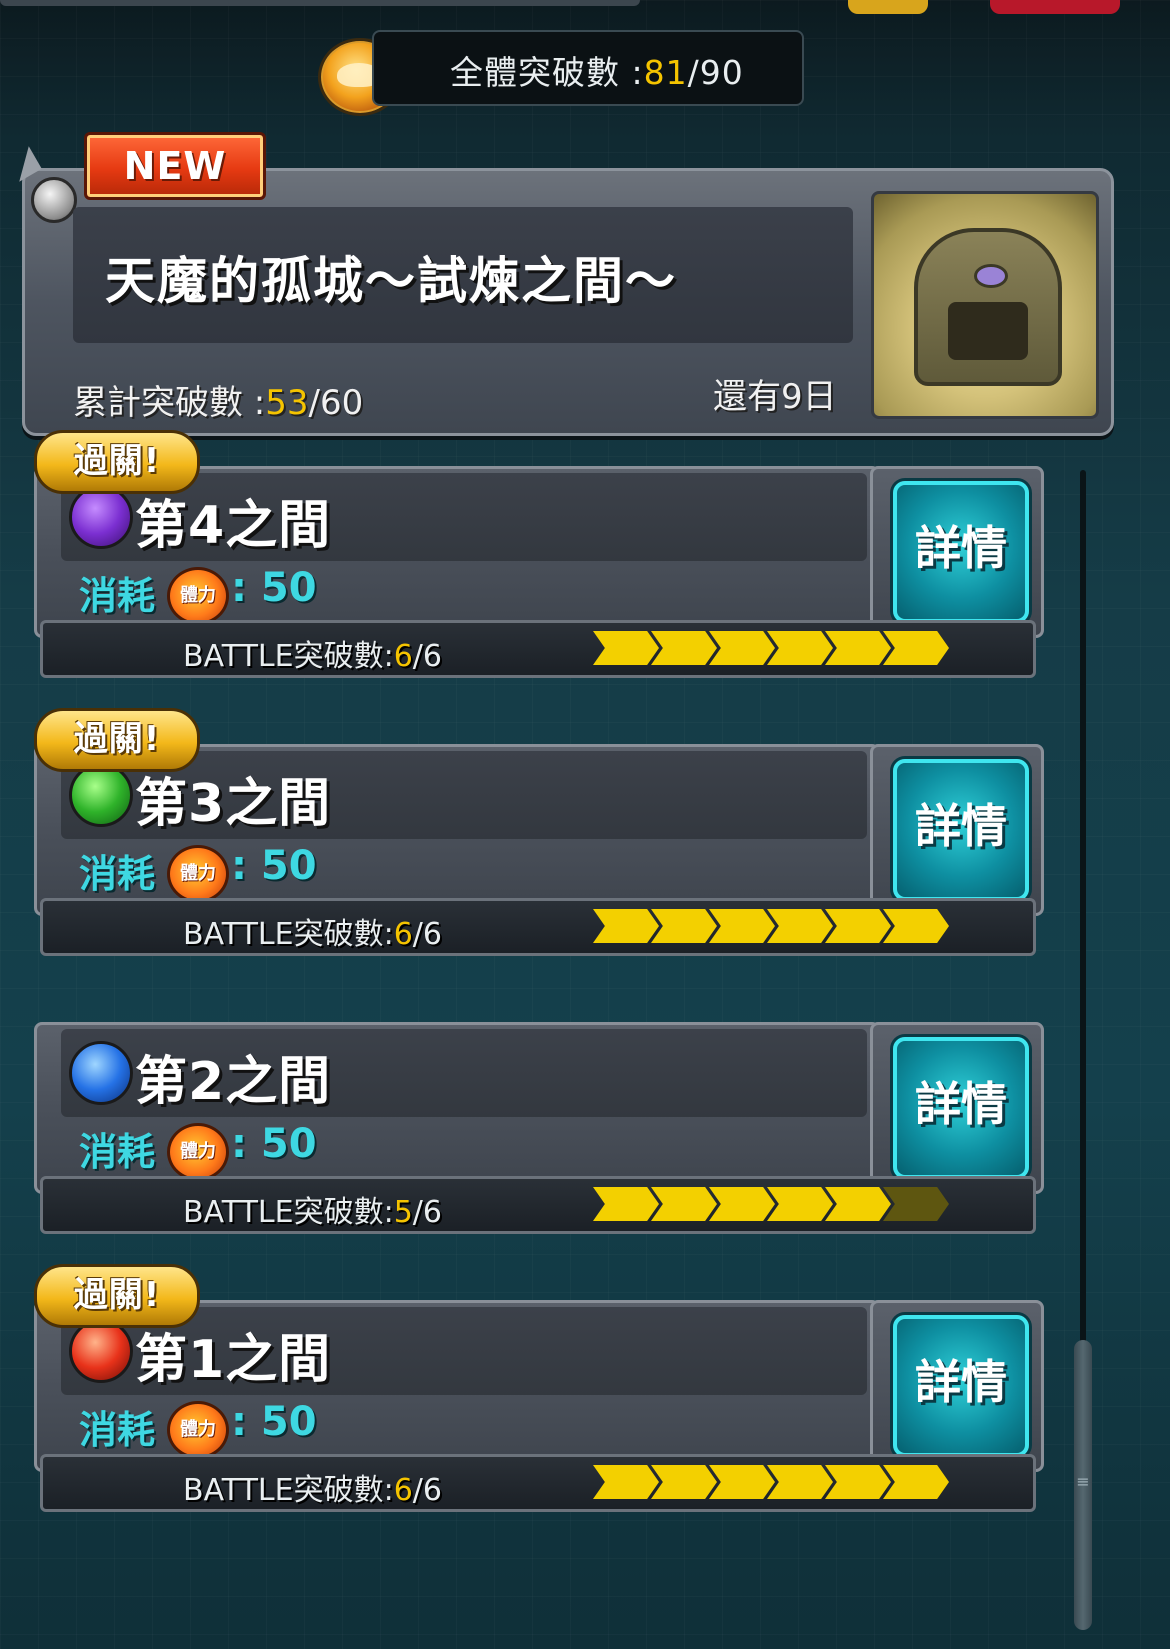 This screenshot has height=1649, width=1170. Describe the element at coordinates (24, 164) in the screenshot. I see `pin-spike` at that location.